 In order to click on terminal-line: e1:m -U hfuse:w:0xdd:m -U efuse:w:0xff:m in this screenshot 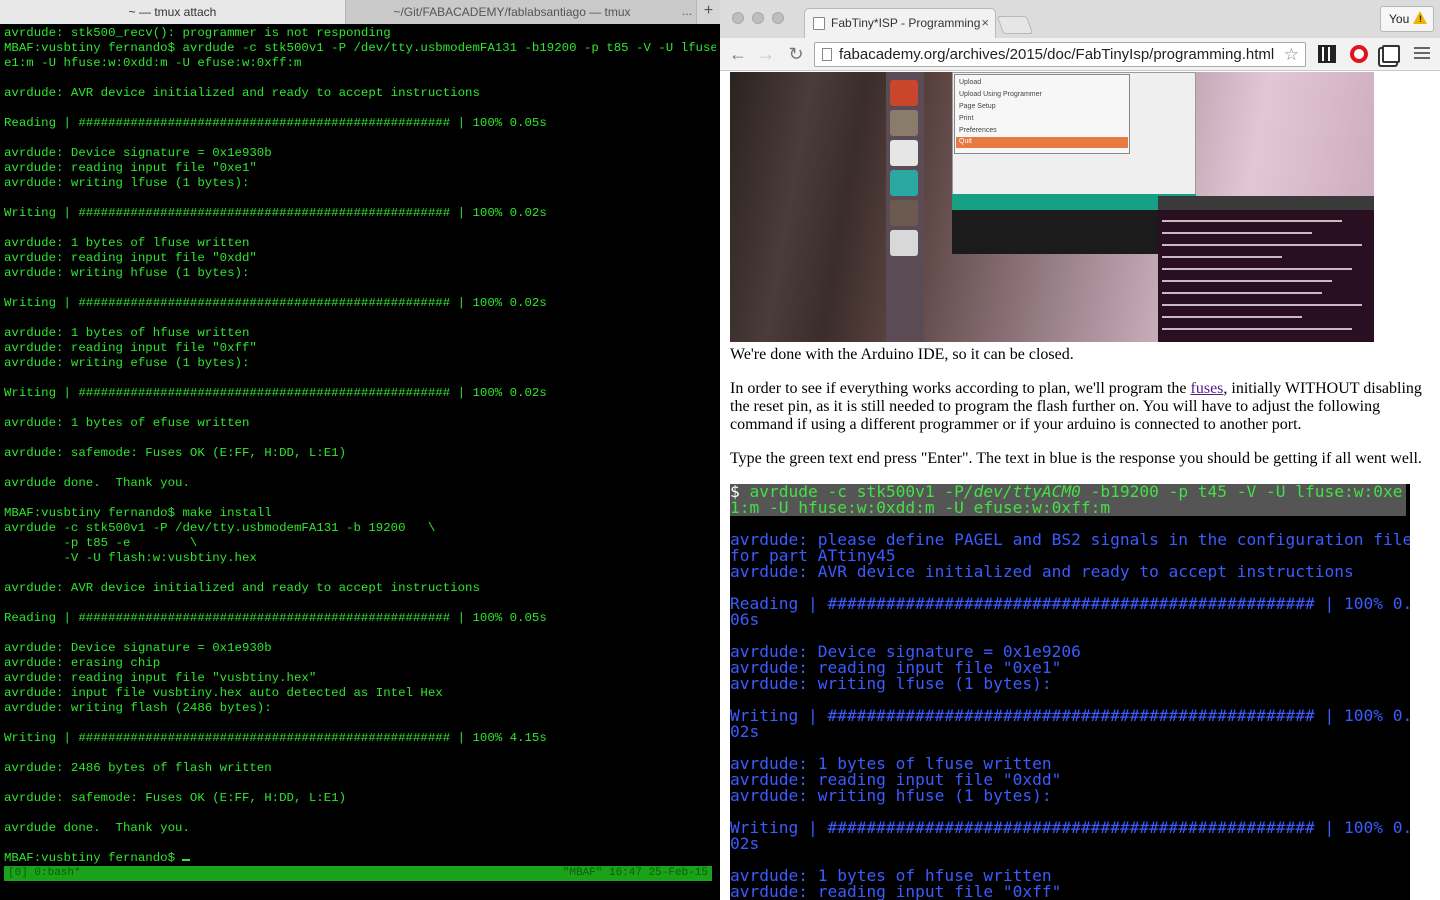, I will do `click(153, 63)`.